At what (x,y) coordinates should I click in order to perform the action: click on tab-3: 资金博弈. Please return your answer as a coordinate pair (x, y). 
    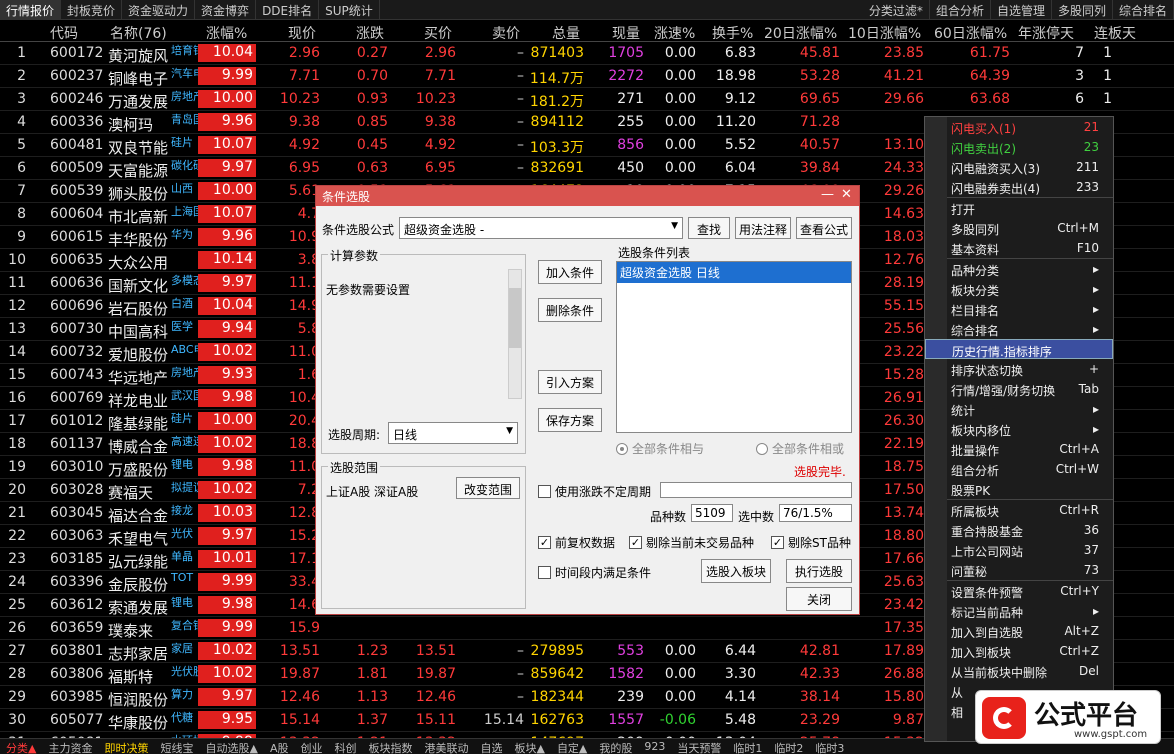
    Looking at the image, I should click on (226, 10).